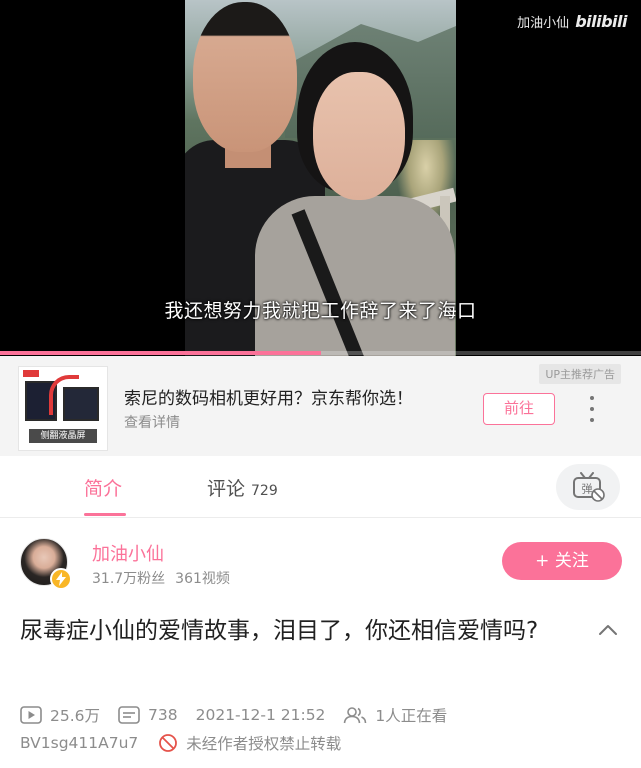  What do you see at coordinates (202, 579) in the screenshot?
I see `videos-count: 361视频` at bounding box center [202, 579].